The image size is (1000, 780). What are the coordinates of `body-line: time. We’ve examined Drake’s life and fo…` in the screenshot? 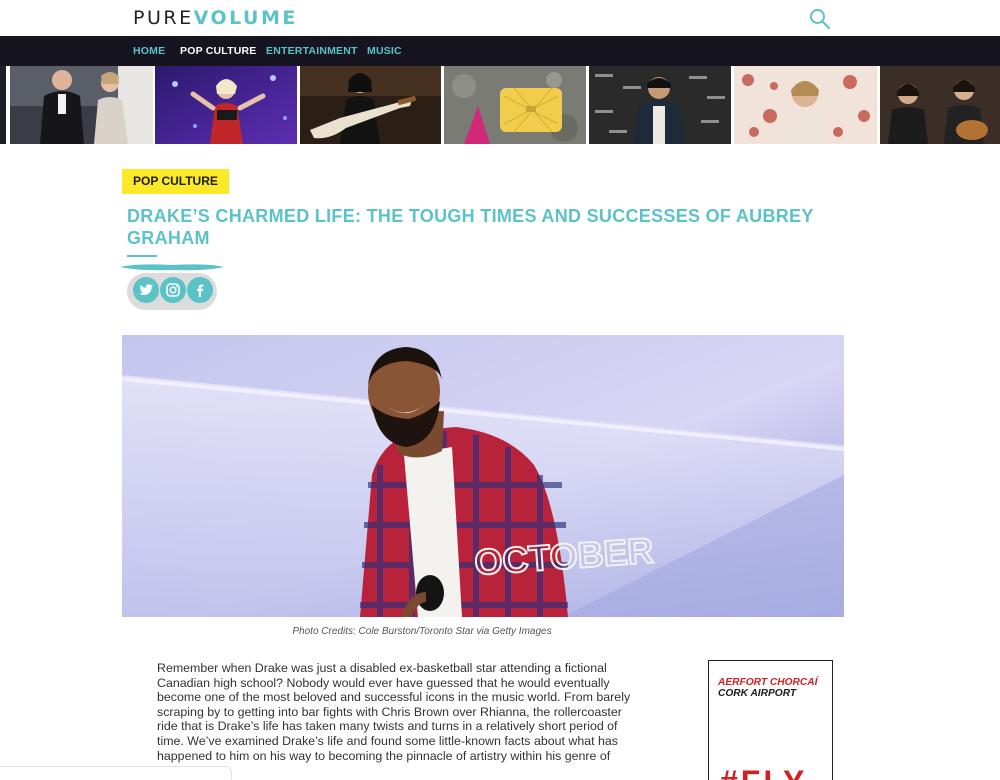 It's located at (387, 740).